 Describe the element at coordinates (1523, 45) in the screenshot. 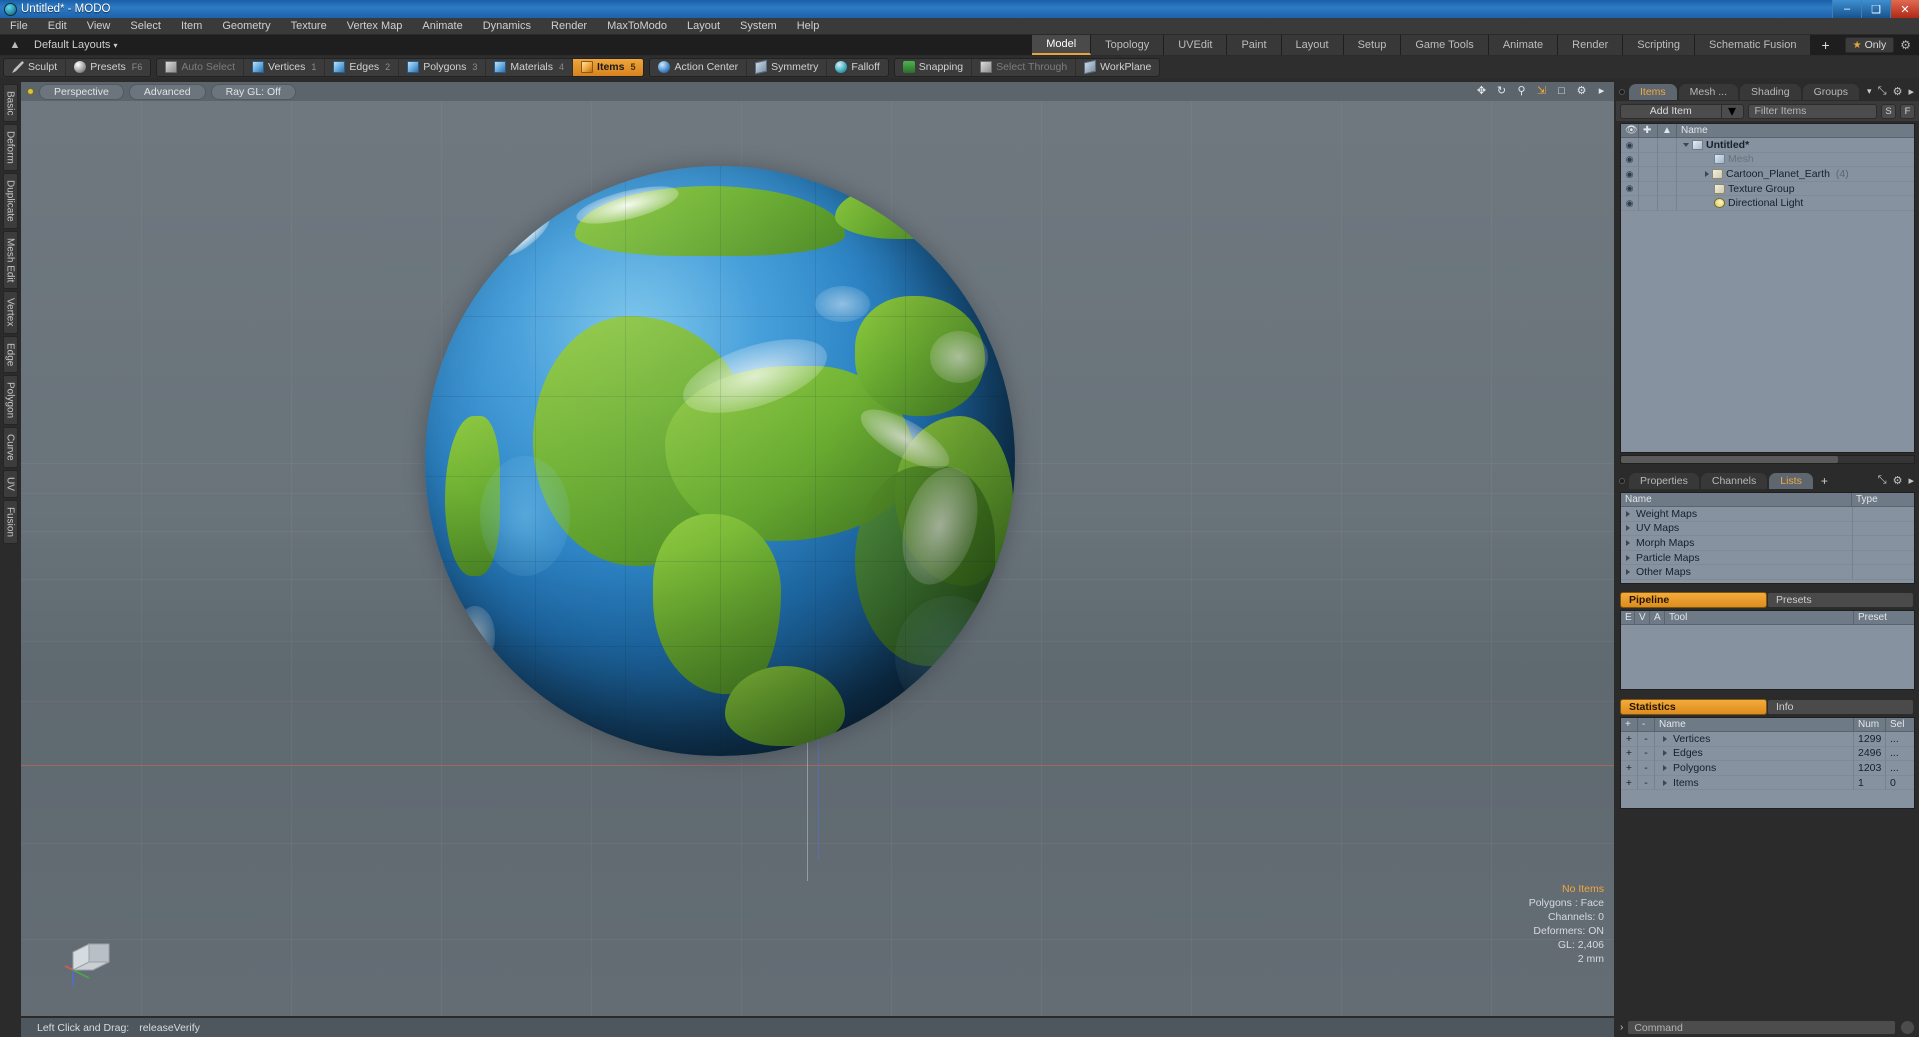

I see `layout-tab-animate: Animate` at that location.